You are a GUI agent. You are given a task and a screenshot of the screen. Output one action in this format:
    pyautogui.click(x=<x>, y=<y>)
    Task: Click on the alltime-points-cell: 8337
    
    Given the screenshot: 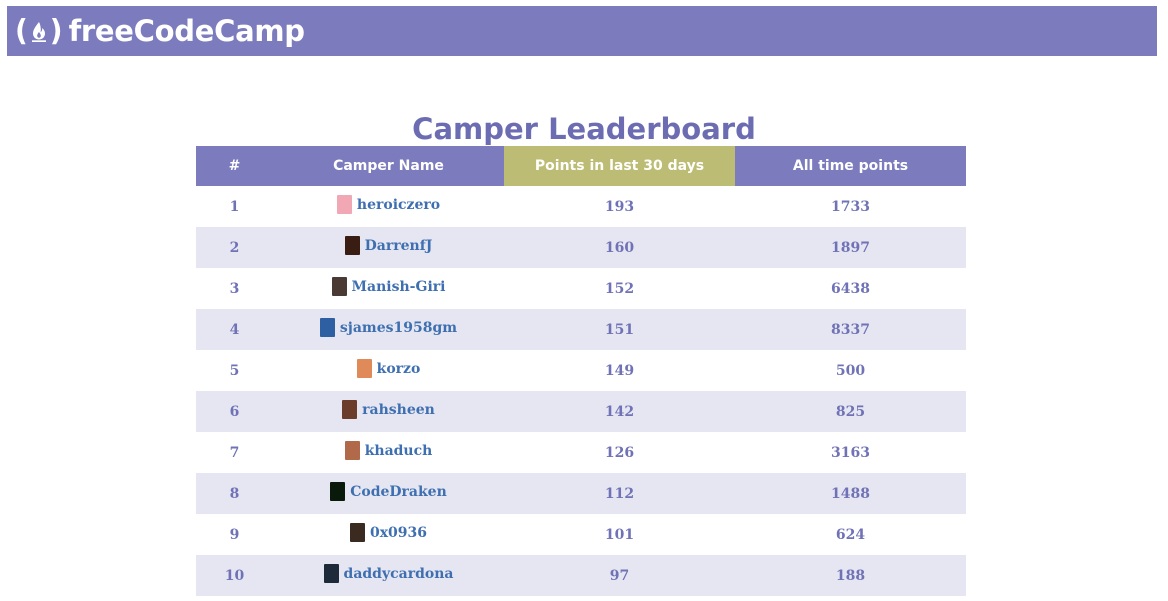 What is the action you would take?
    pyautogui.click(x=850, y=329)
    